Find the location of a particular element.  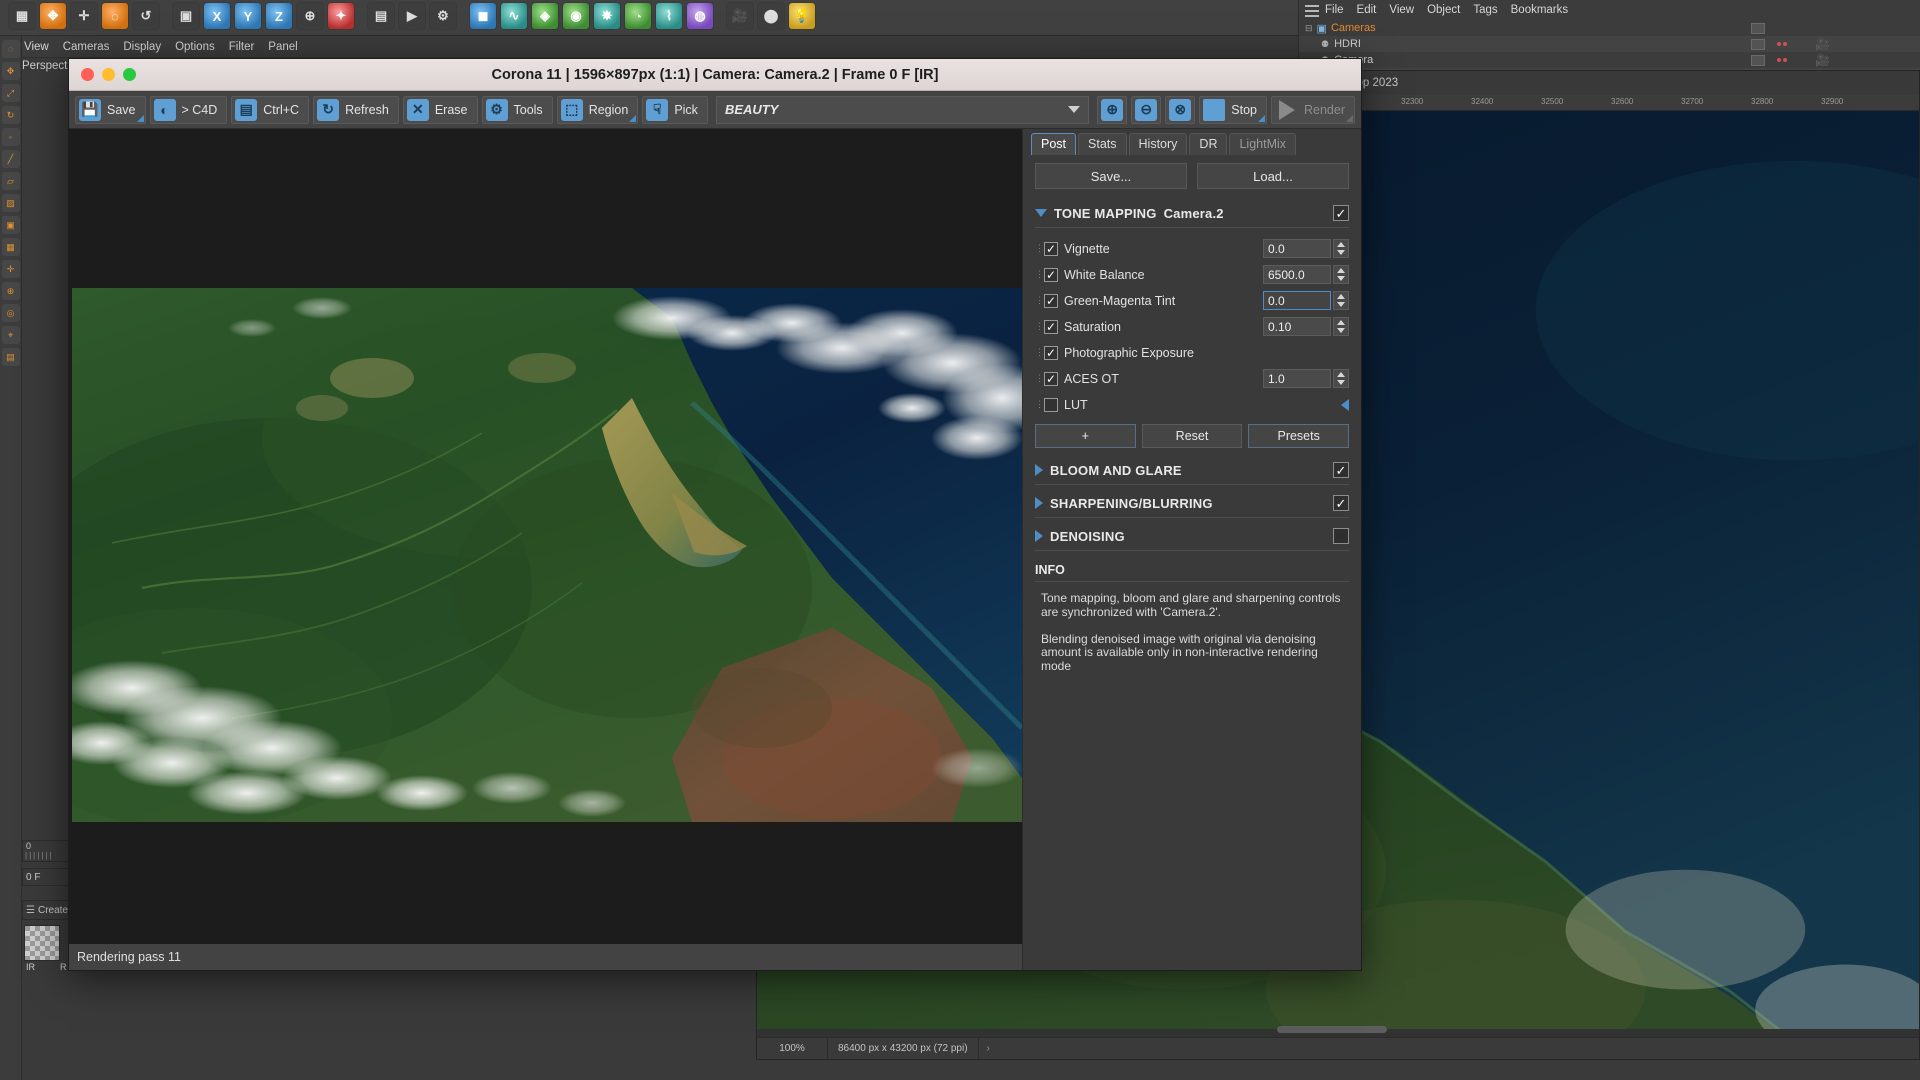

param-row-aces-ot: ⋮⋮ ACES OT 1.0 is located at coordinates (1192, 378).